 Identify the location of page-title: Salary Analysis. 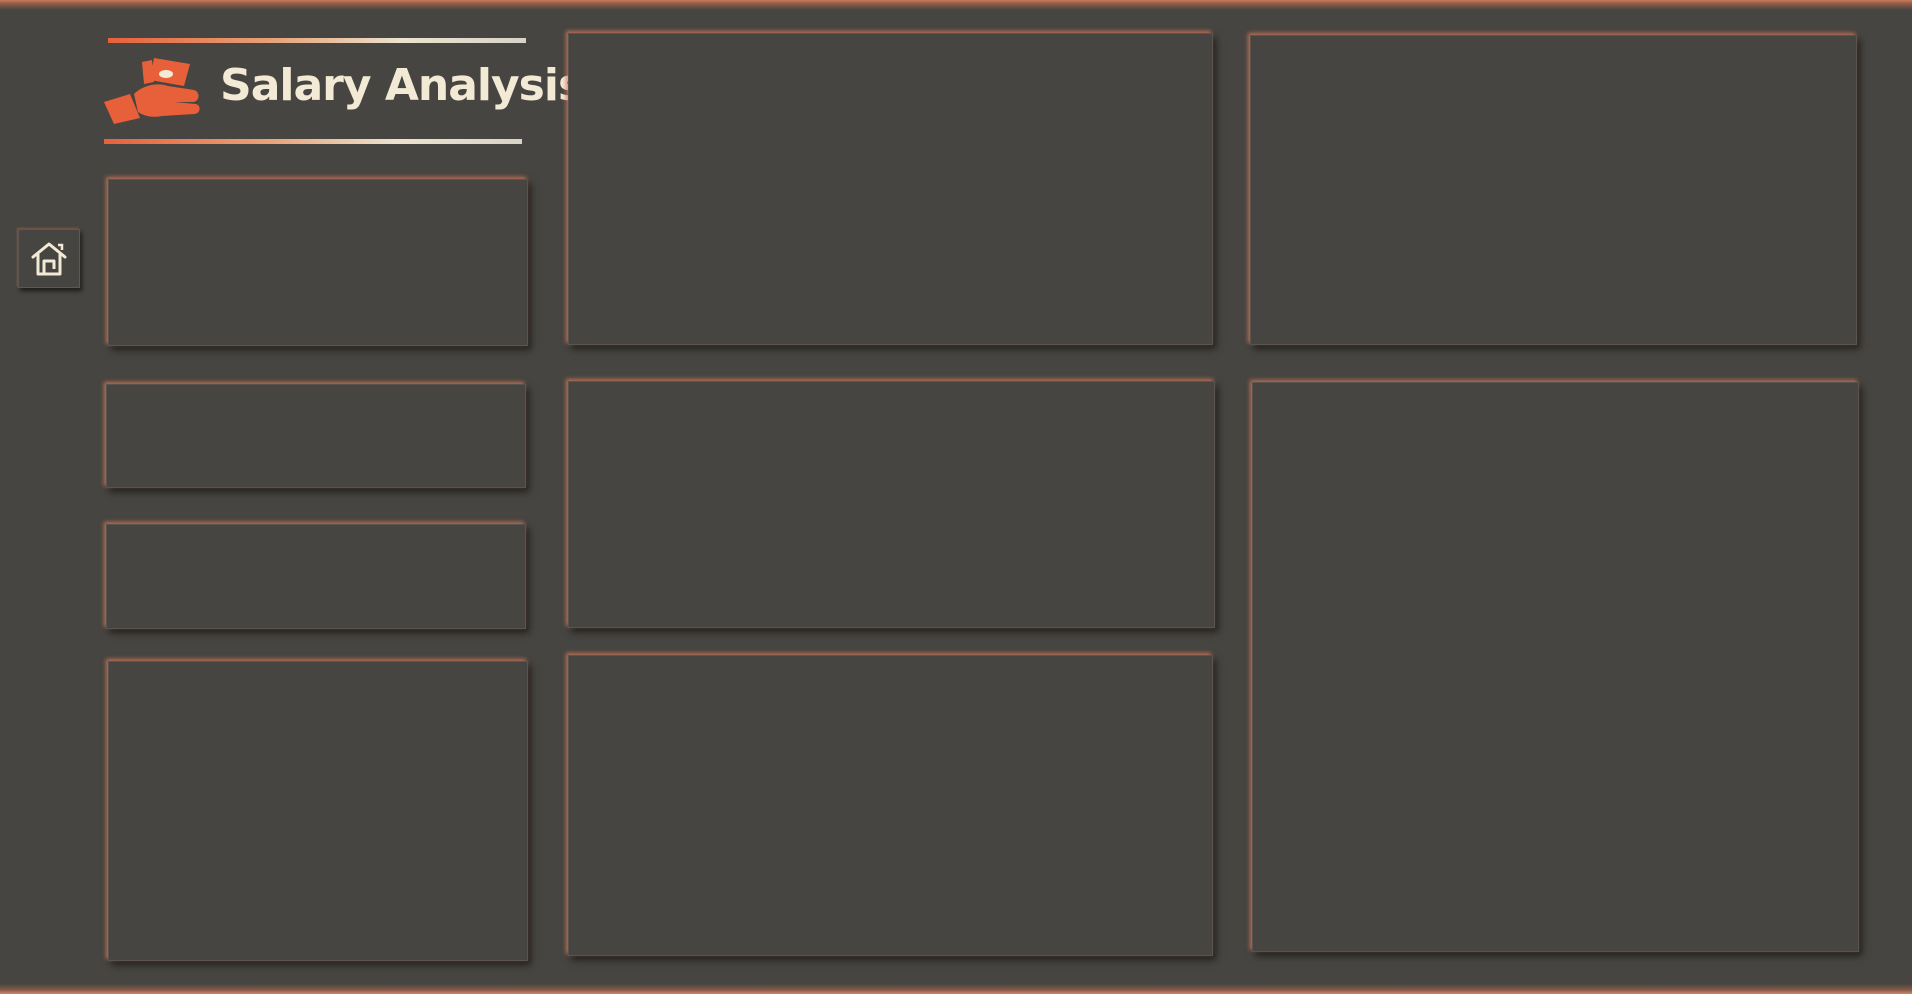
(402, 85).